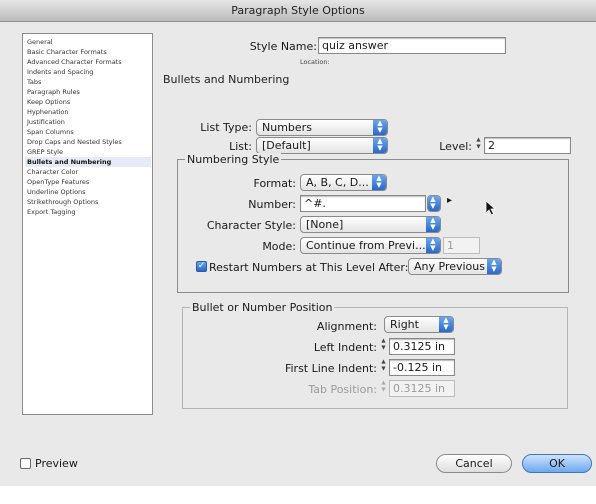 This screenshot has width=596, height=504. Describe the element at coordinates (322, 145) in the screenshot. I see `list-select: [Default] ▲ ▼` at that location.